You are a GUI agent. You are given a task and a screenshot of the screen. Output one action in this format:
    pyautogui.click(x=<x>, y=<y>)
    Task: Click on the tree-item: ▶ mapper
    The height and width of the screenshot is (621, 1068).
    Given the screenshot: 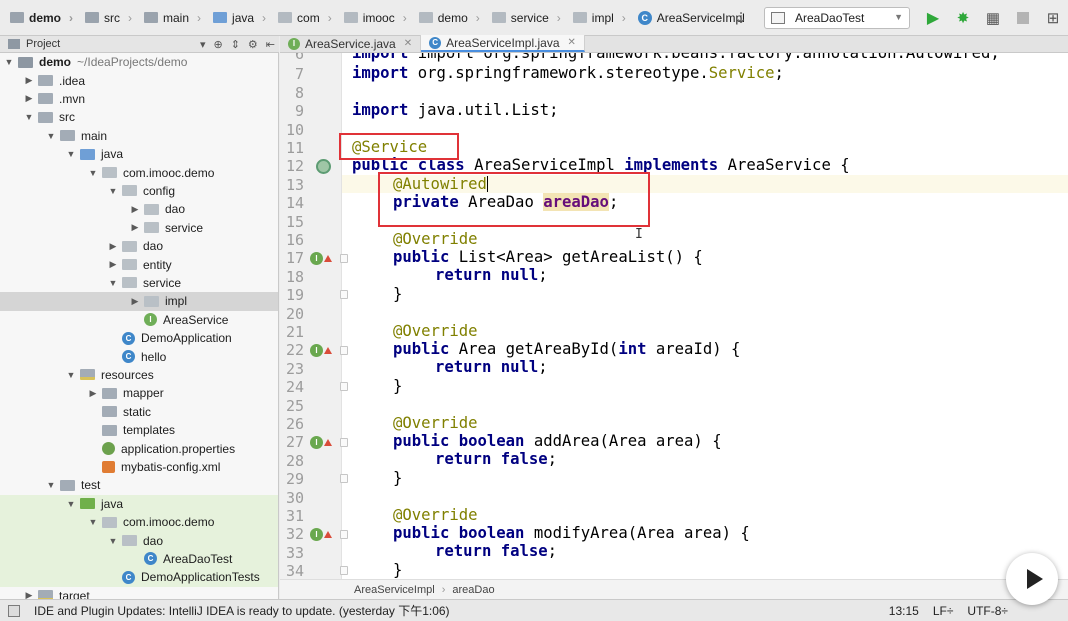 What is the action you would take?
    pyautogui.click(x=139, y=393)
    